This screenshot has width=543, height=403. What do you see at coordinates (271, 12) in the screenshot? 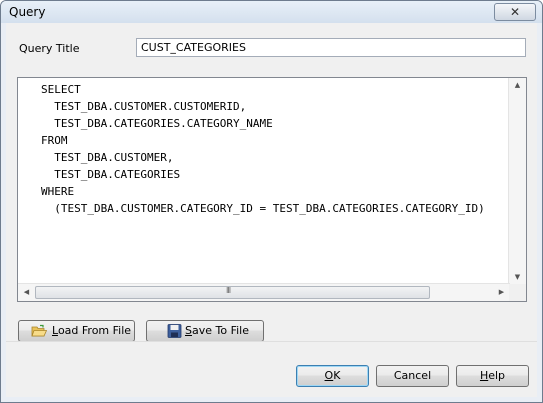
I see `title-bar: Query ✕` at bounding box center [271, 12].